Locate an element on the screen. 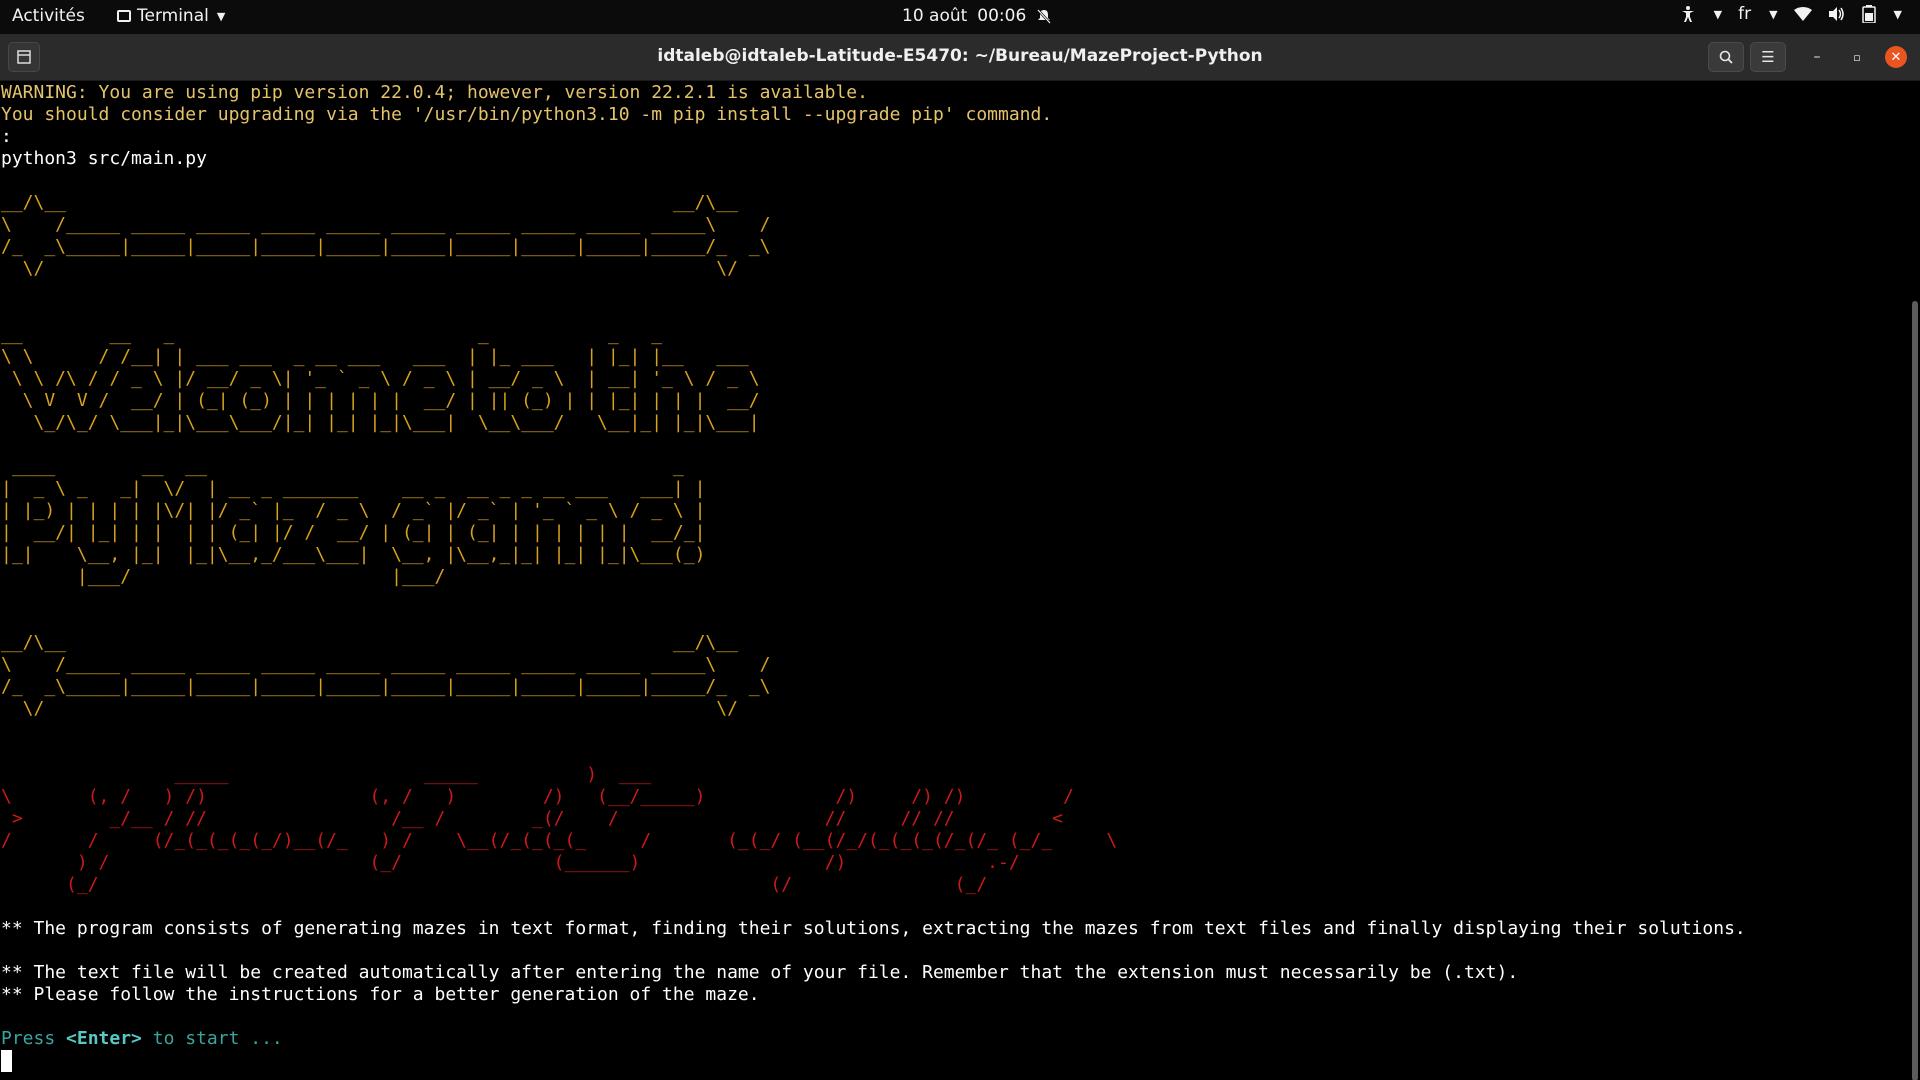  hamburger-icon: ☰ is located at coordinates (1768, 57).